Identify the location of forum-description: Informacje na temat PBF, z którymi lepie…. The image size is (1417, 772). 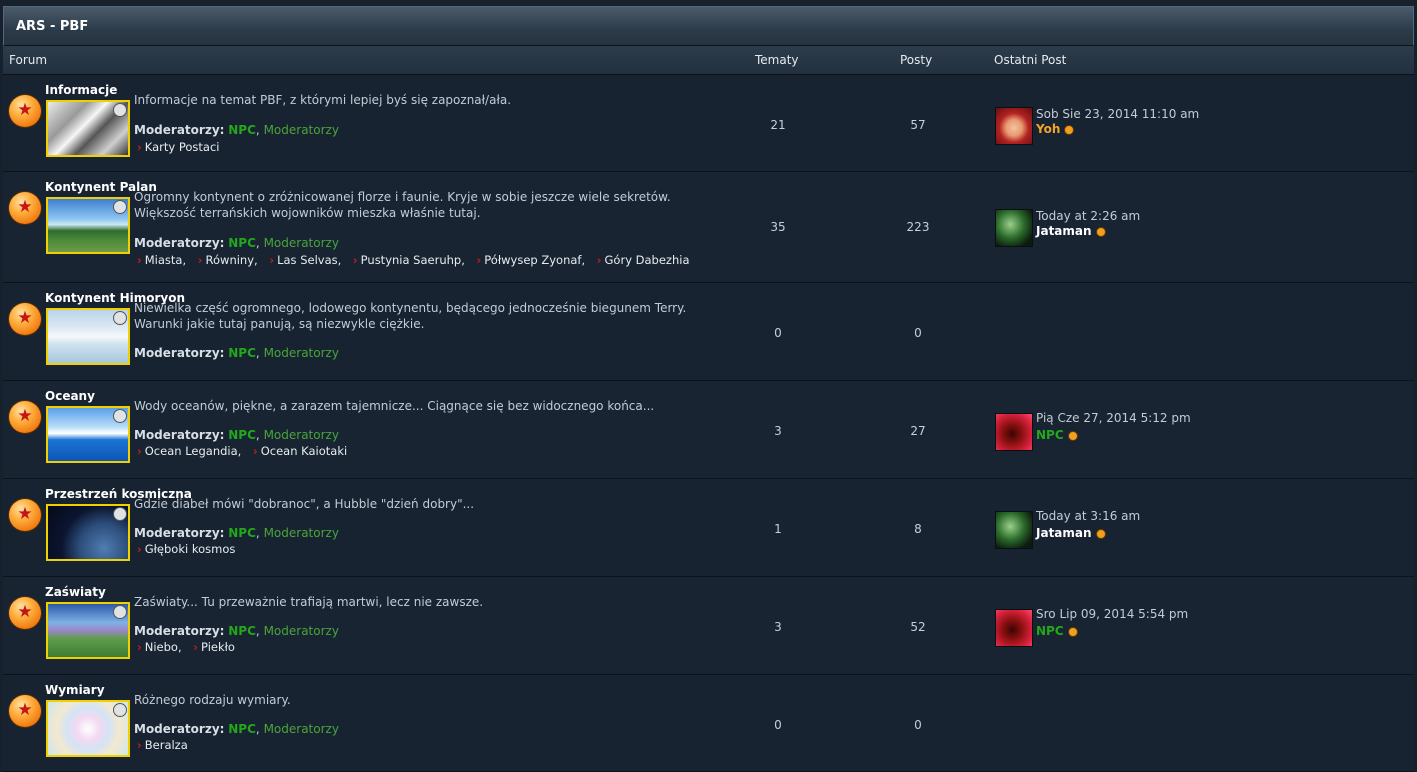
(323, 100).